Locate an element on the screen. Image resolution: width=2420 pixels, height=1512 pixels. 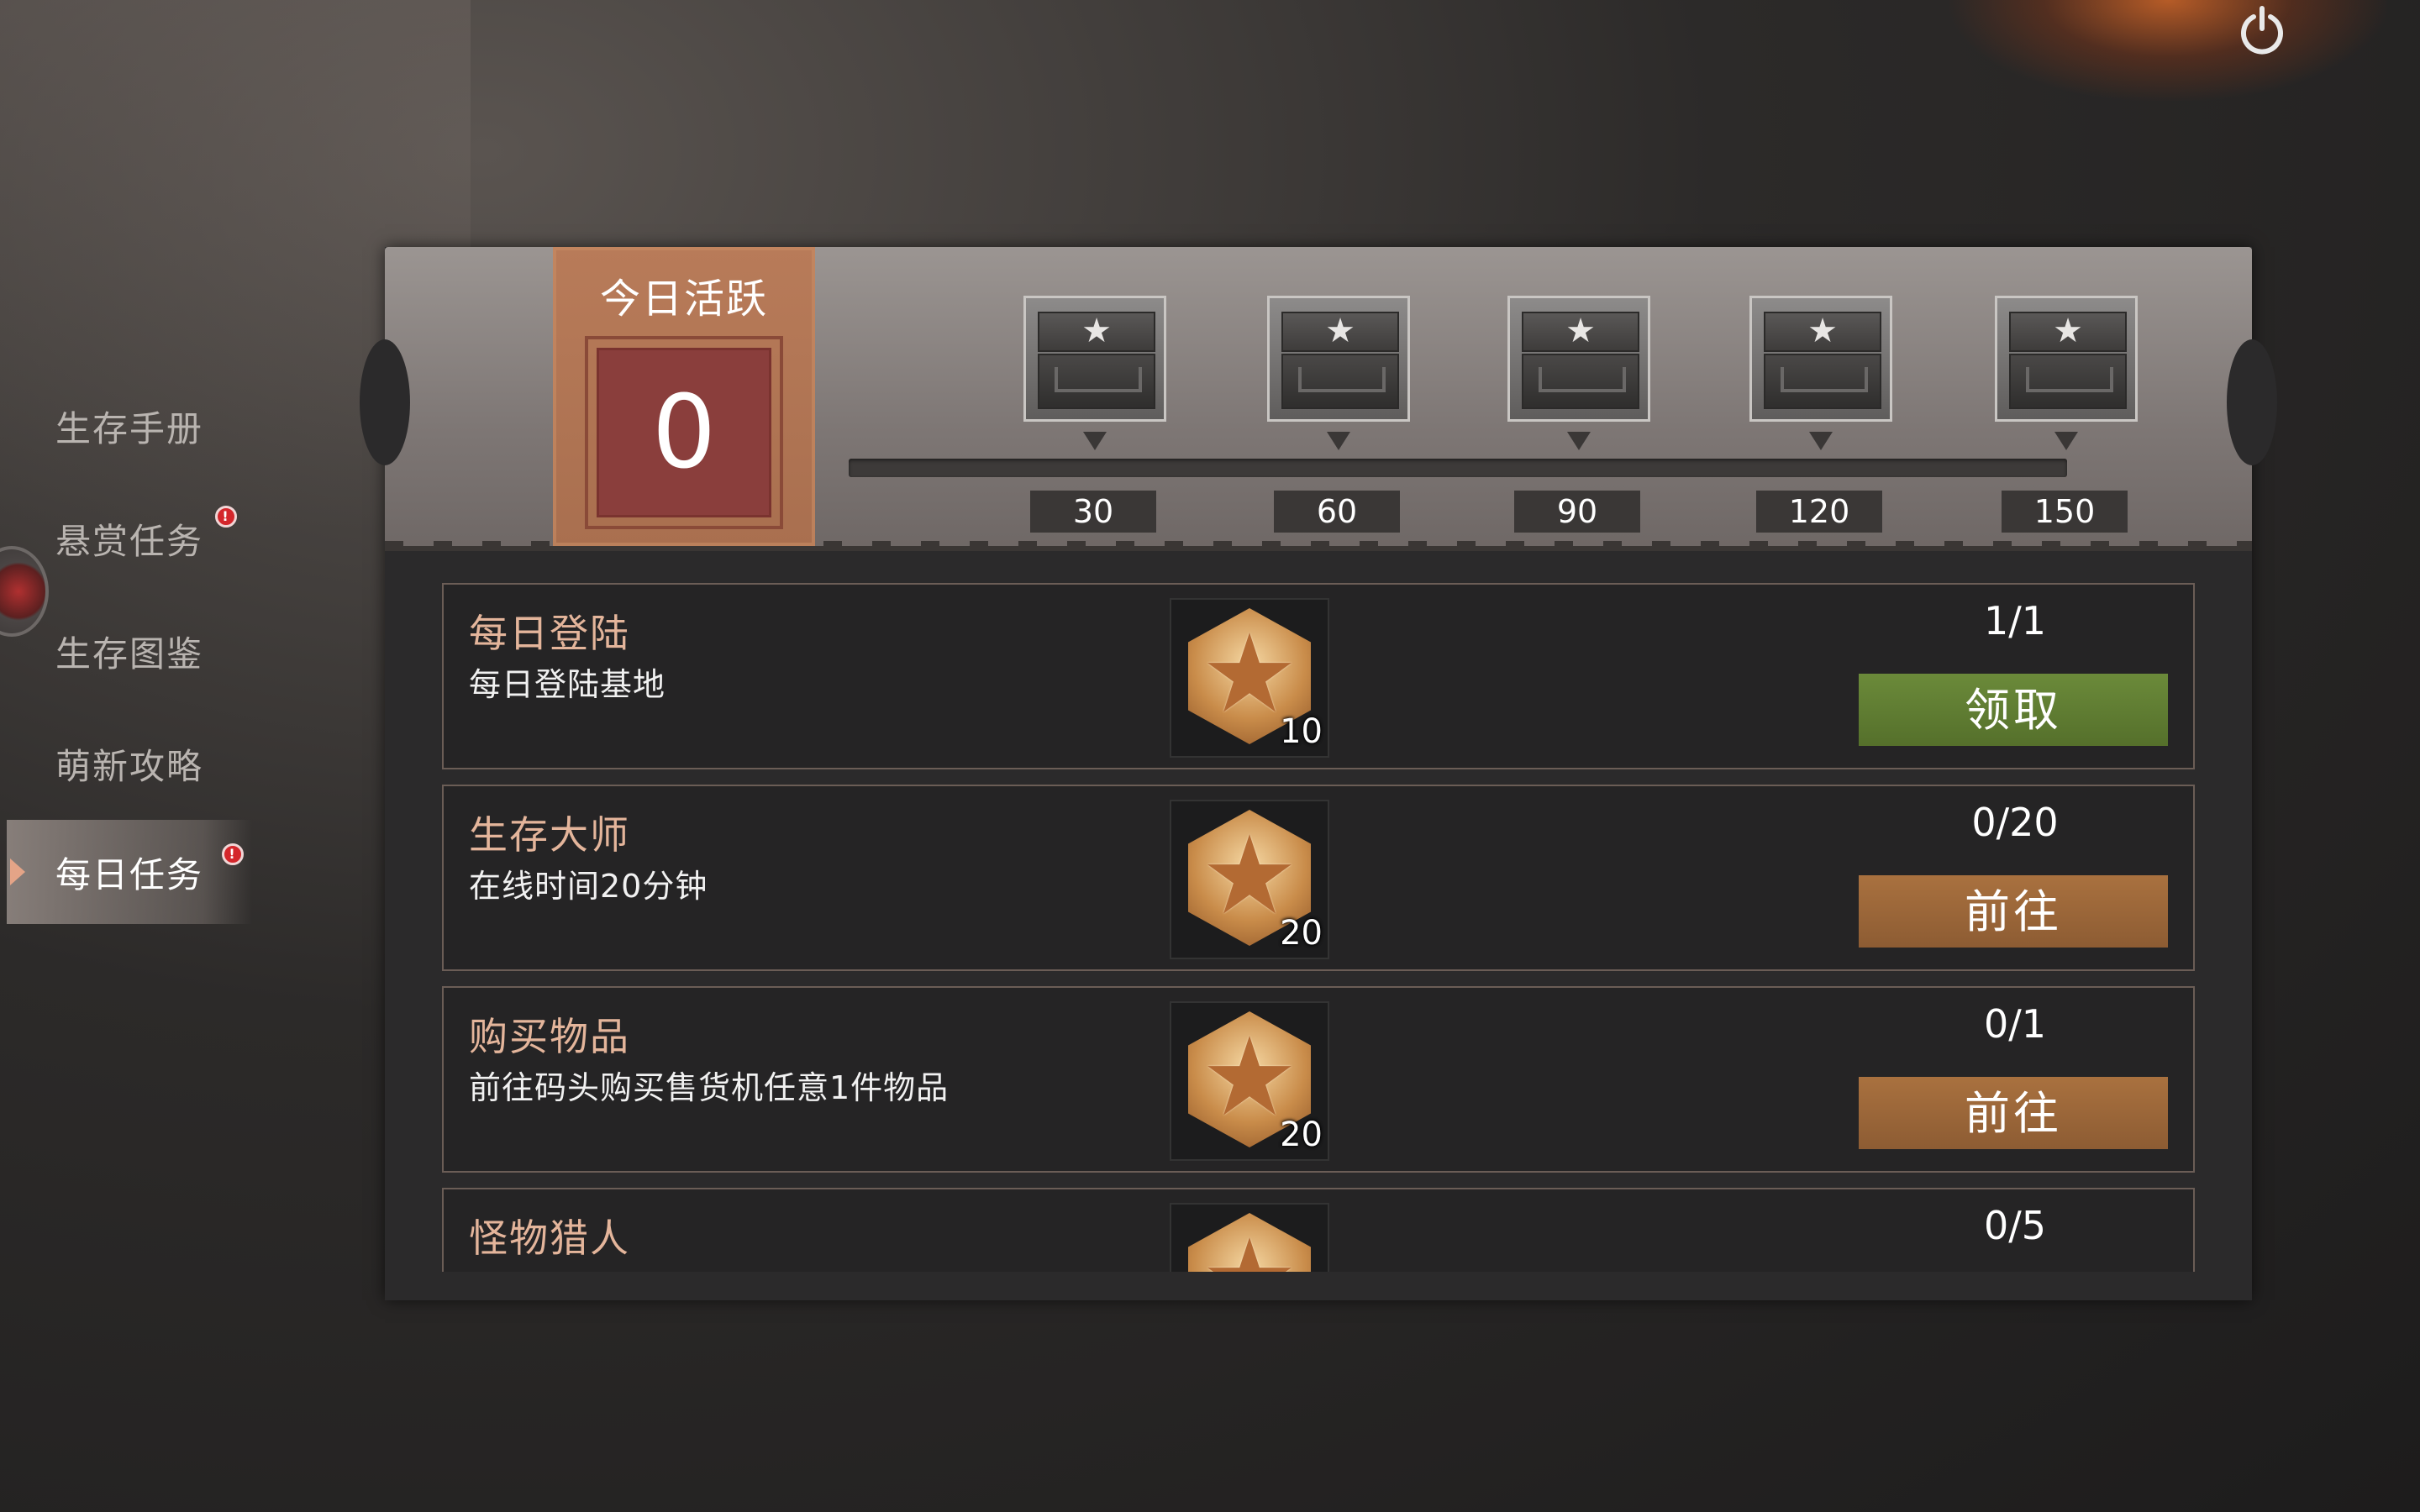
activity-value: 0 is located at coordinates (684, 432).